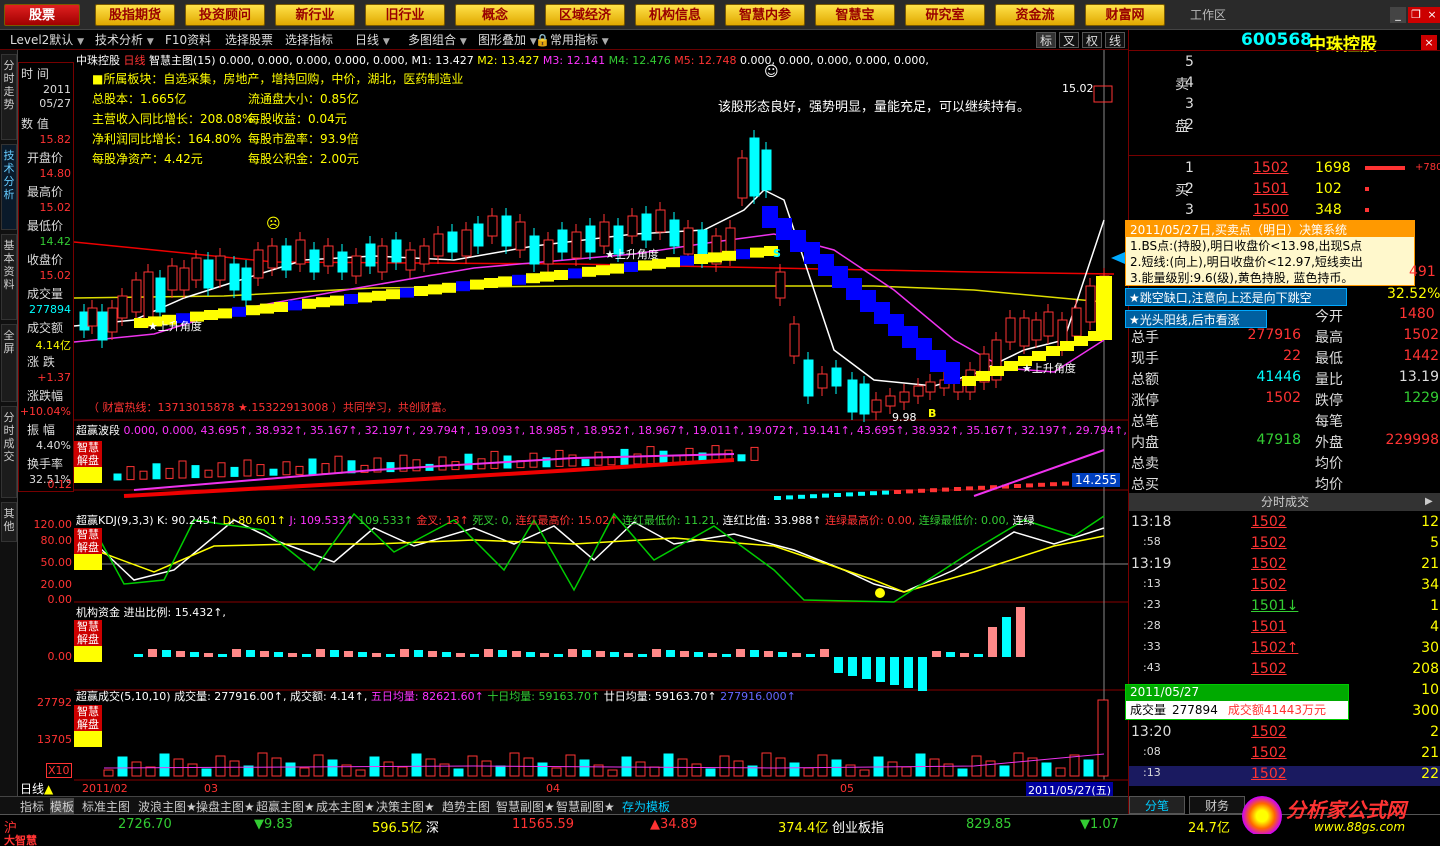 This screenshot has width=1440, height=846. Describe the element at coordinates (646, 806) in the screenshot. I see `template-tab-11: 存为模板` at that location.